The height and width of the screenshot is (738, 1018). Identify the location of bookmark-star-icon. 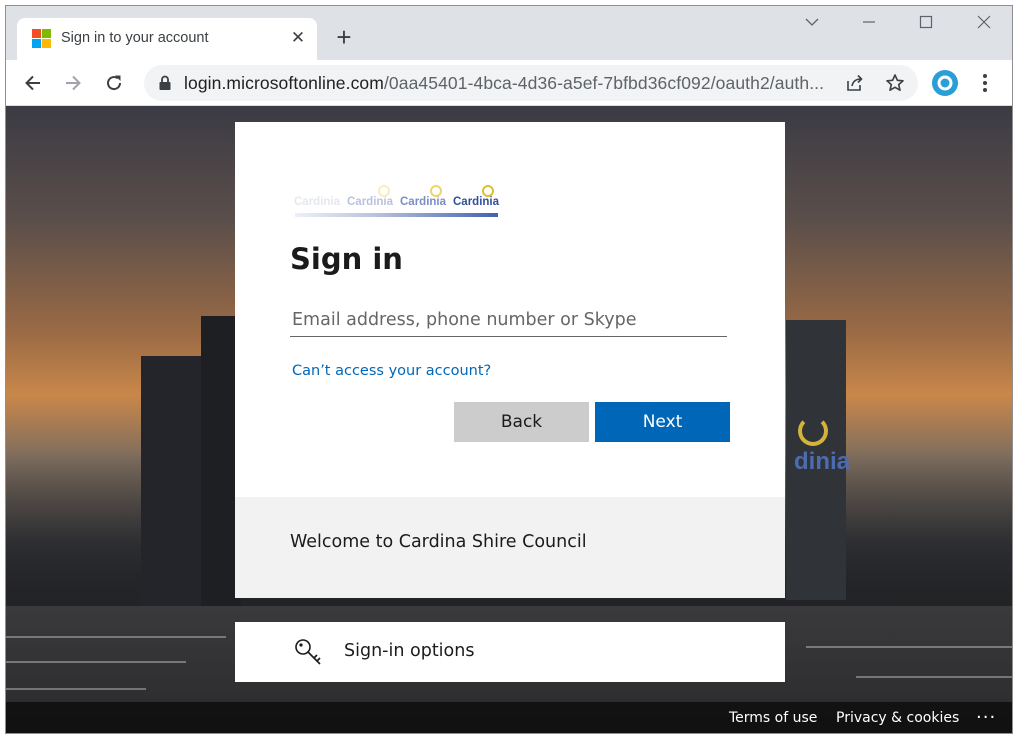
(895, 83).